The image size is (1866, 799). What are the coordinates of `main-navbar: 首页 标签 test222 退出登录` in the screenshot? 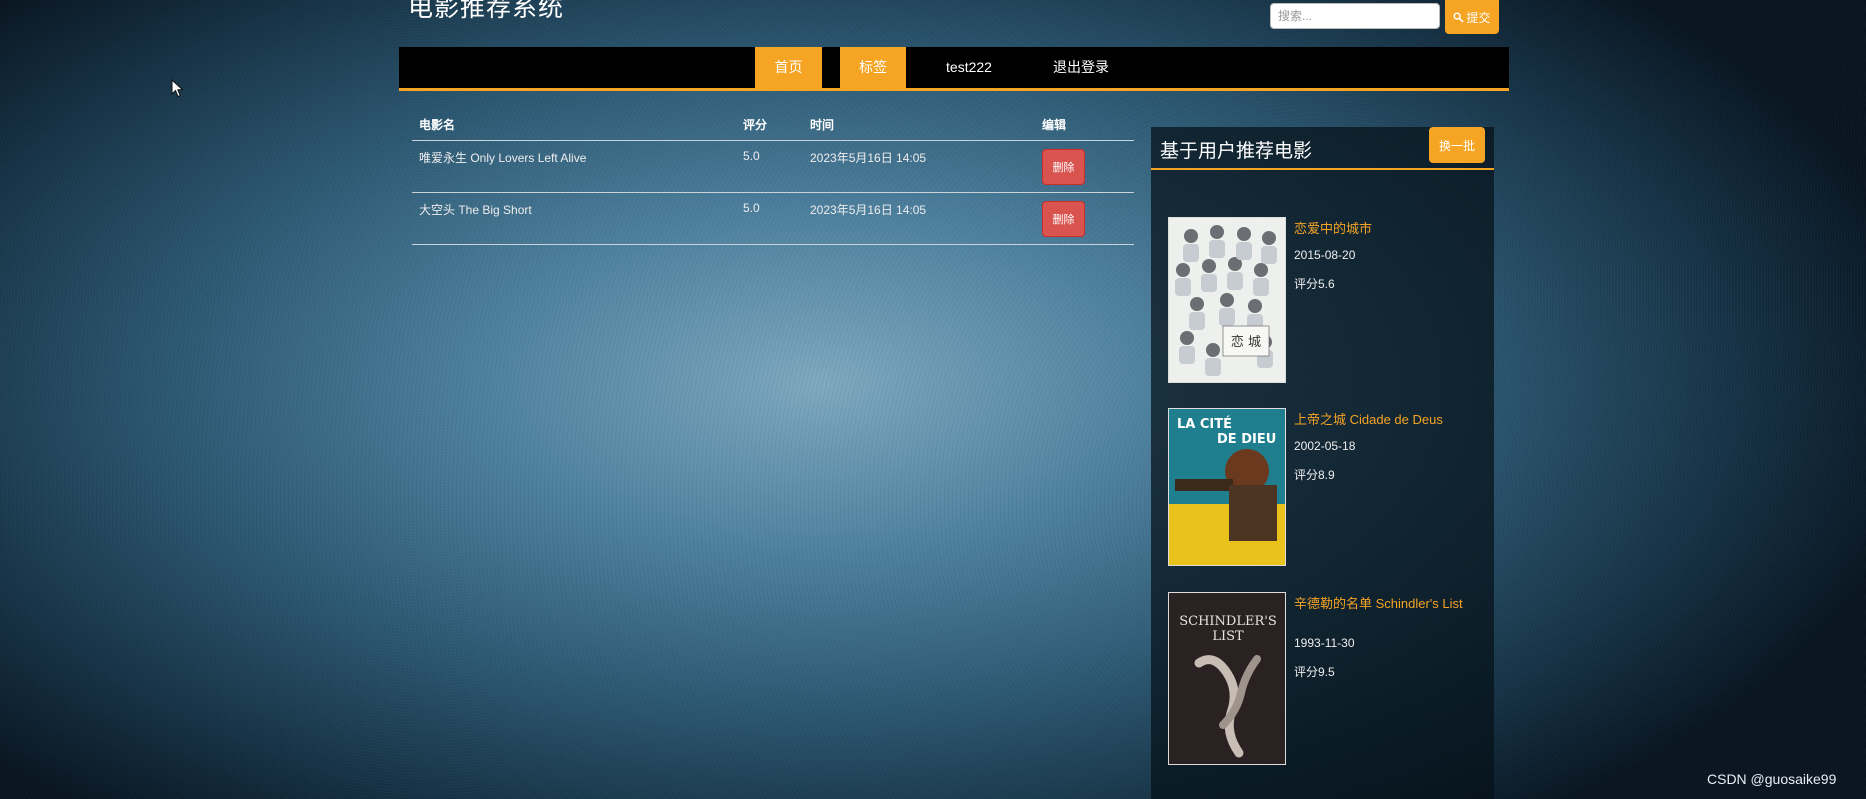 It's located at (954, 69).